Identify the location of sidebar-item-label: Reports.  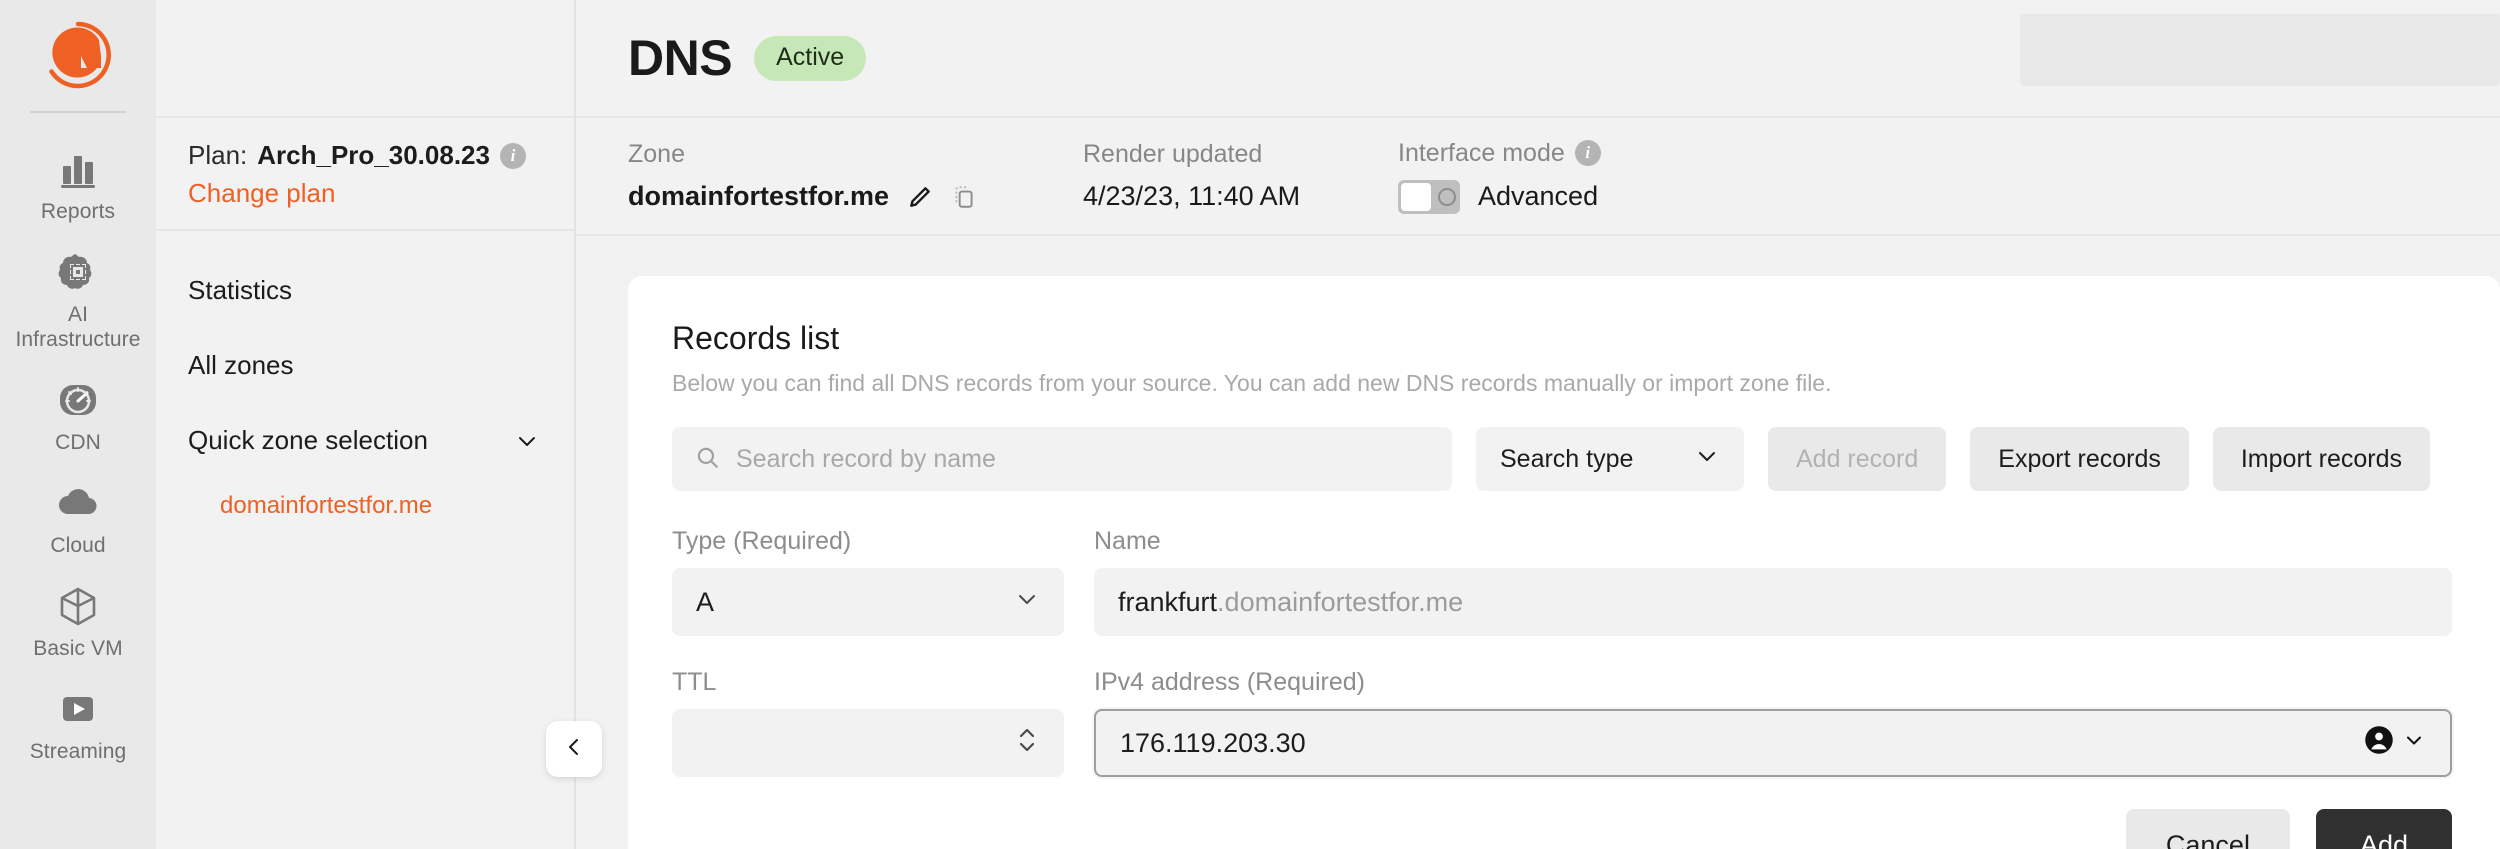
(78, 211).